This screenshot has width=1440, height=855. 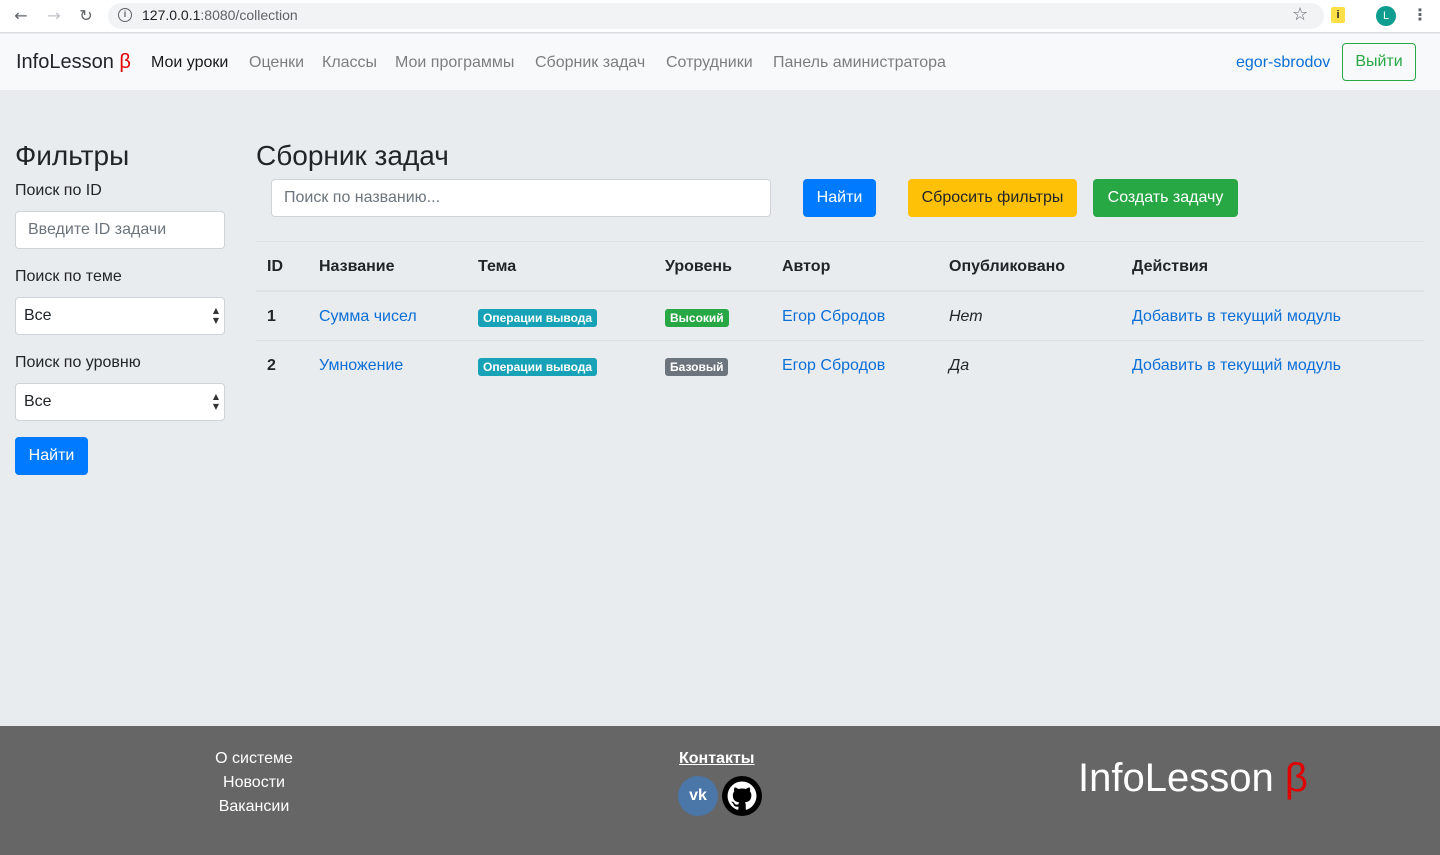 What do you see at coordinates (65, 62) in the screenshot?
I see `brand-name: InfoLesson` at bounding box center [65, 62].